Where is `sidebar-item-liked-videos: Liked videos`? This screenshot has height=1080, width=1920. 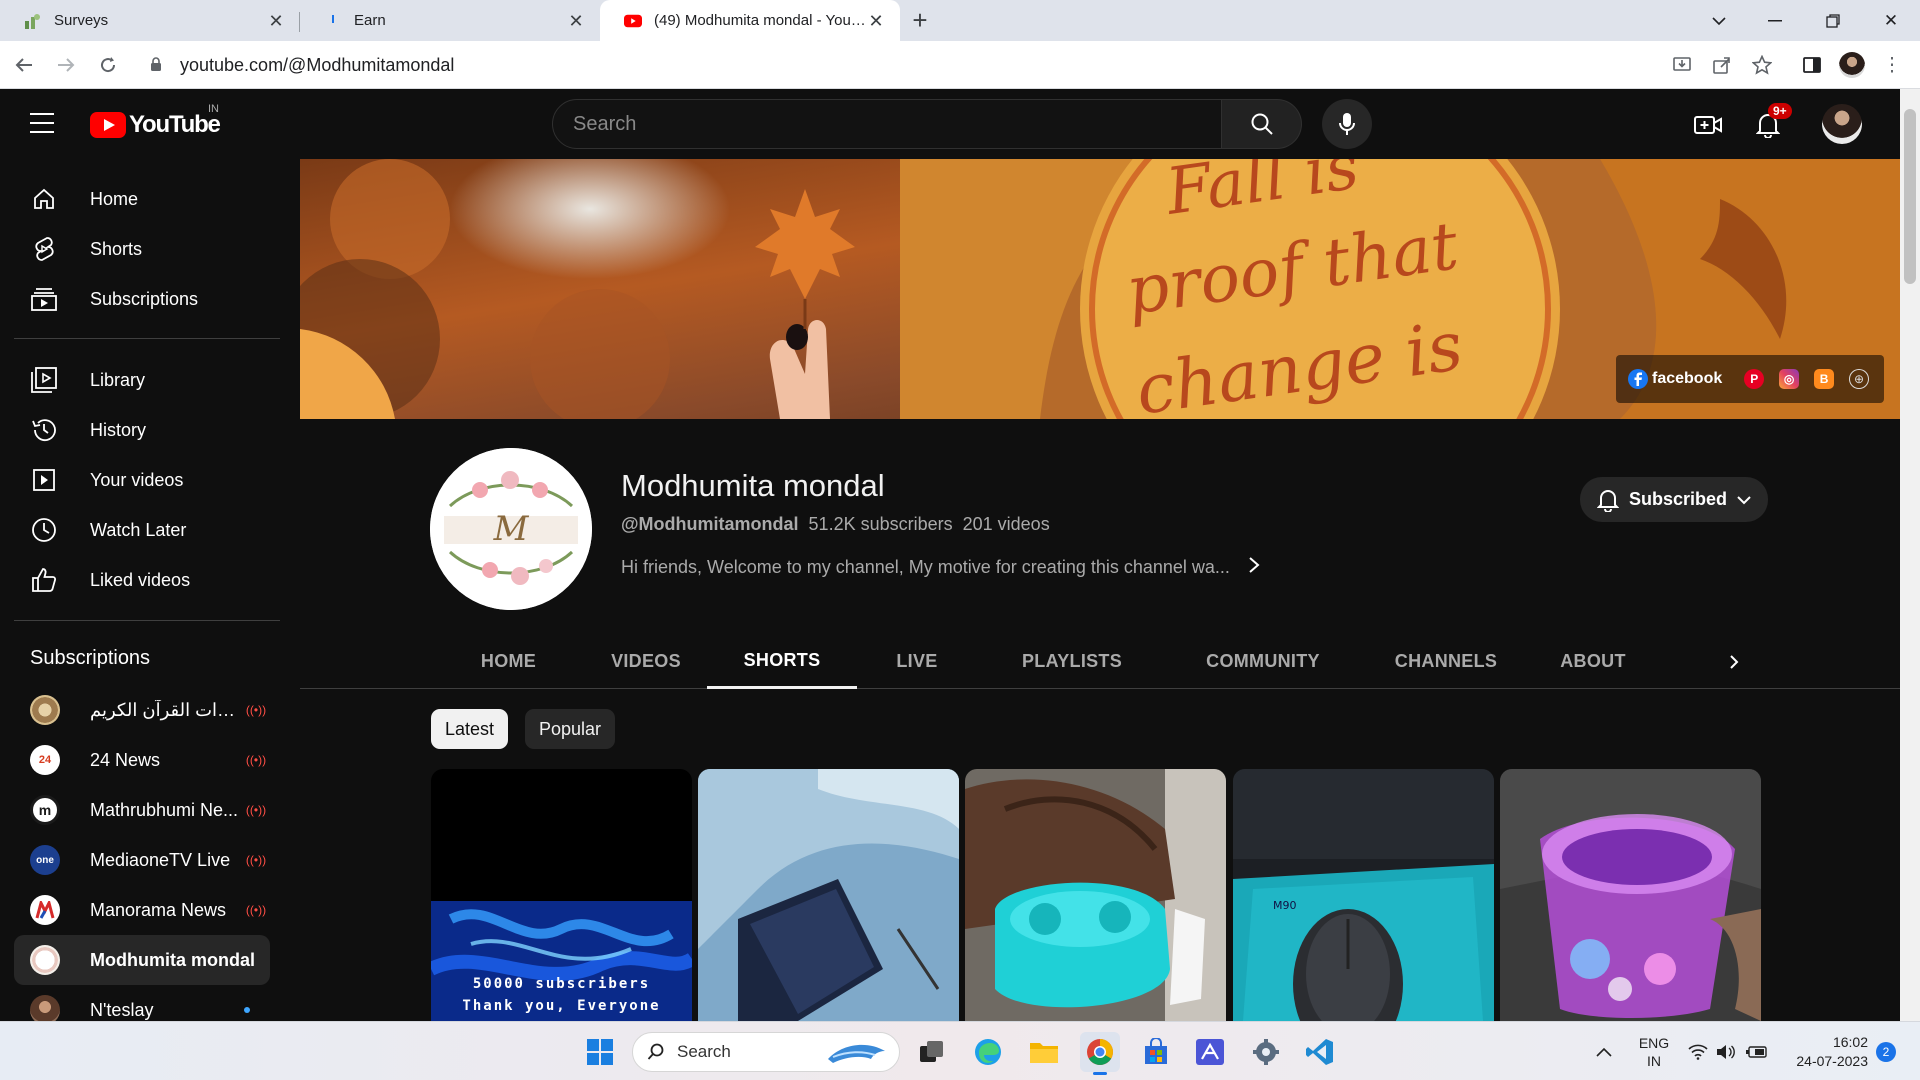 sidebar-item-liked-videos: Liked videos is located at coordinates (142, 580).